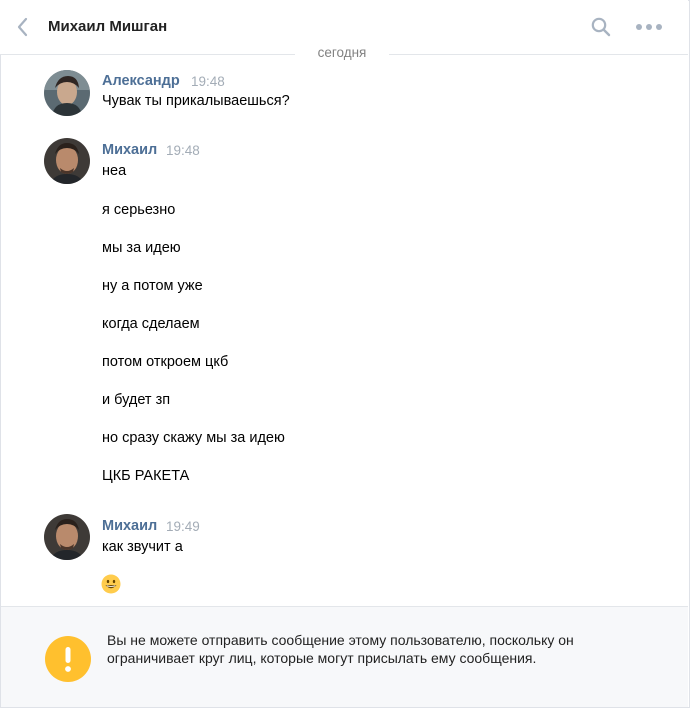 The height and width of the screenshot is (708, 690). What do you see at coordinates (601, 27) in the screenshot?
I see `search-icon` at bounding box center [601, 27].